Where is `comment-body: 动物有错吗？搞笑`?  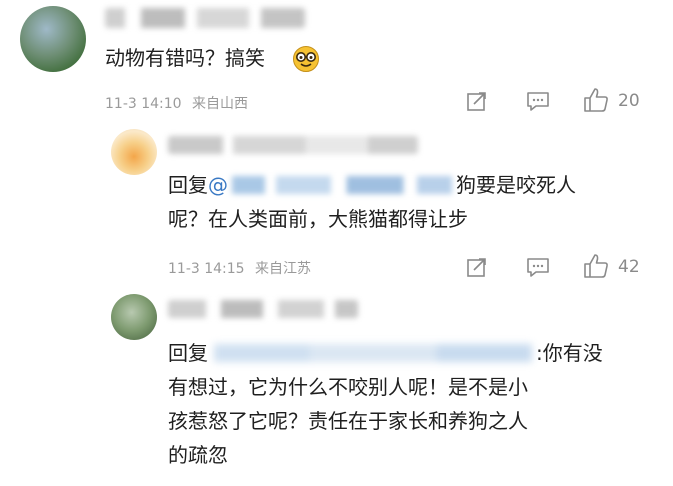
comment-body: 动物有错吗？搞笑 is located at coordinates (185, 58).